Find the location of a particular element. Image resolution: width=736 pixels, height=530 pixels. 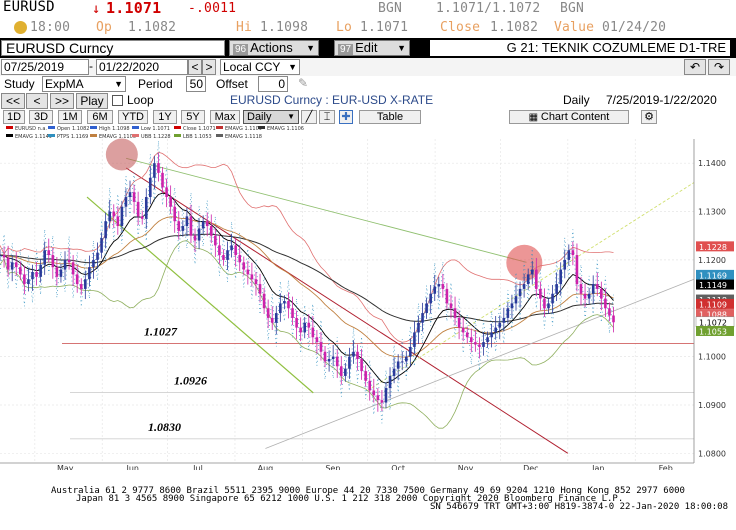

actions-menu: 96 Actions ▼ is located at coordinates (274, 48).